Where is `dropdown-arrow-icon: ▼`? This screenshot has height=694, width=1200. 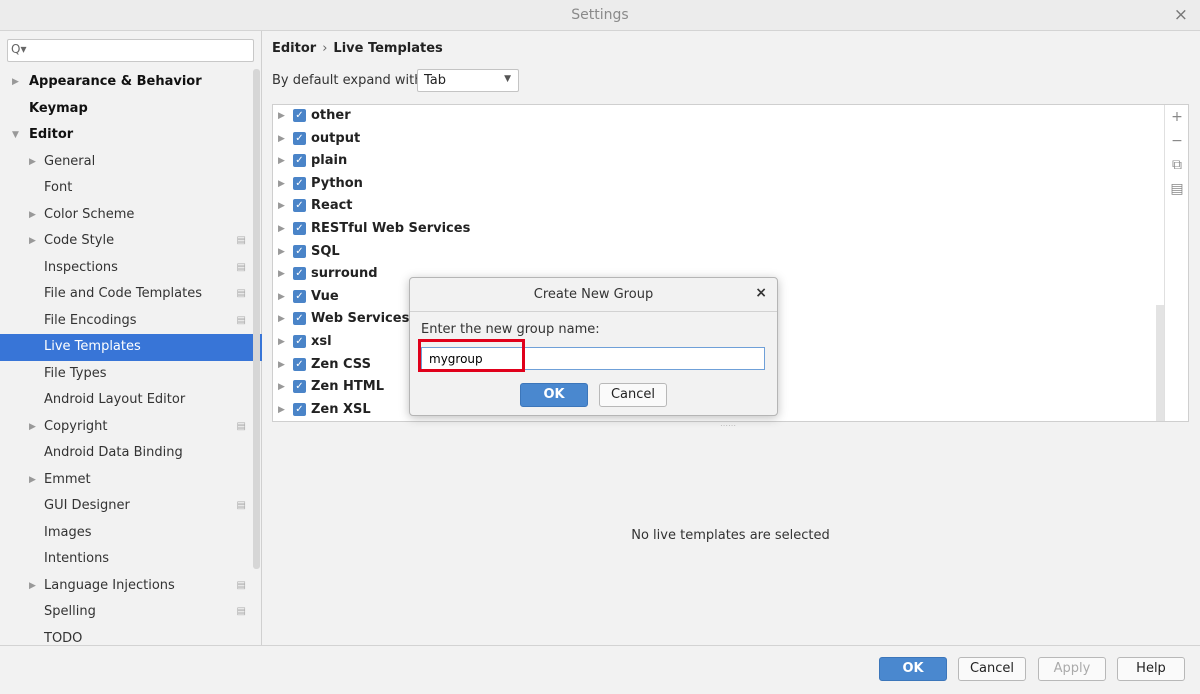
dropdown-arrow-icon: ▼ is located at coordinates (507, 79).